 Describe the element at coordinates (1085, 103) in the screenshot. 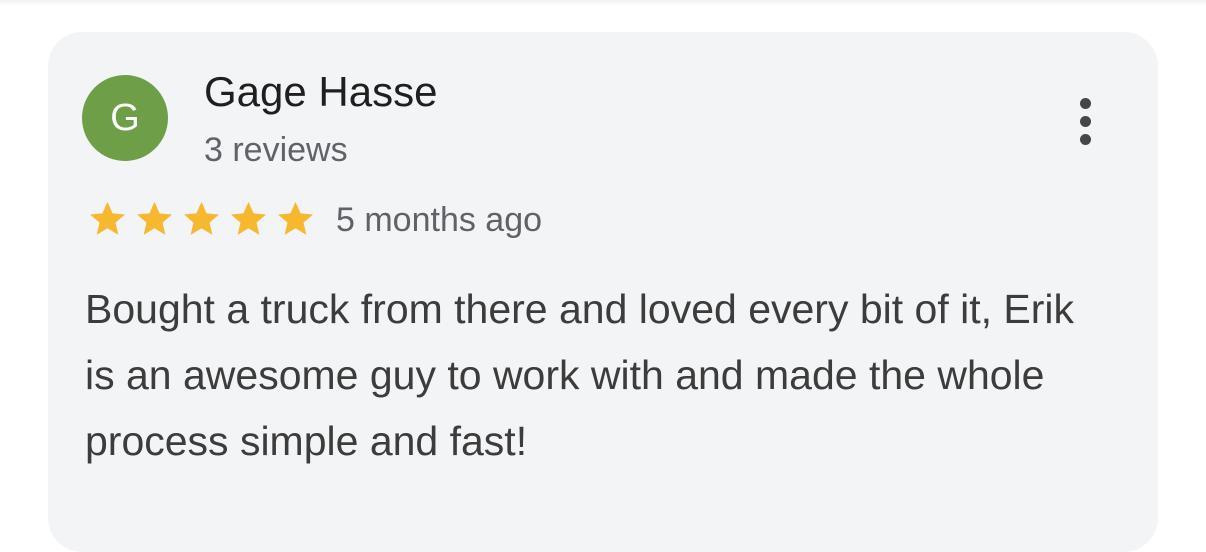

I see `more-vertical-icon-dot-top` at that location.